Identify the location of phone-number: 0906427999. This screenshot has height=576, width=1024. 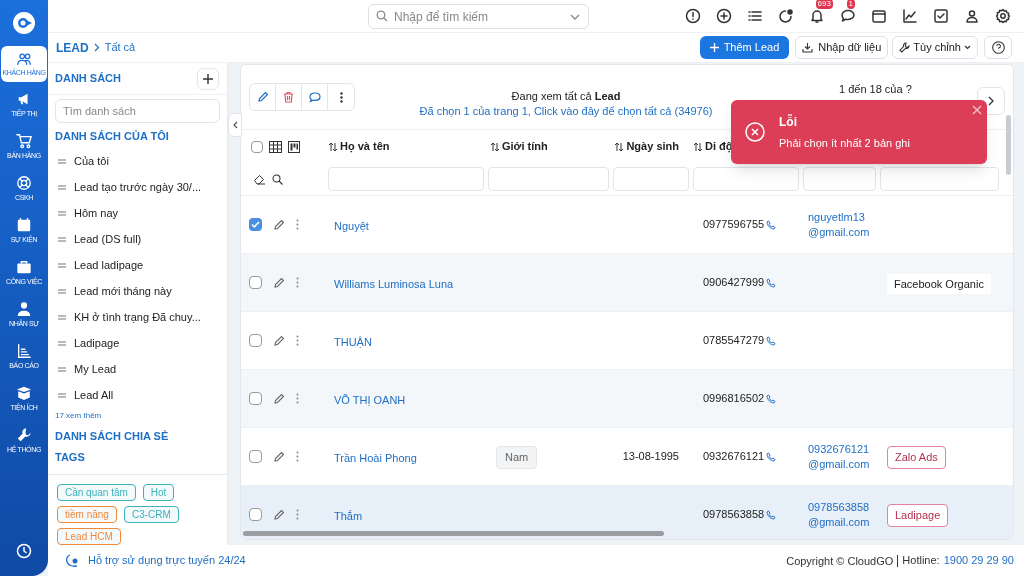
(734, 283).